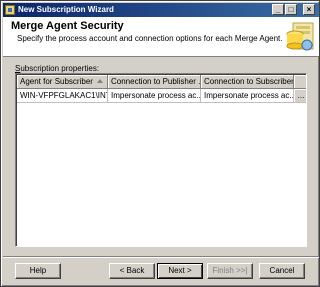 Image resolution: width=320 pixels, height=287 pixels. I want to click on column-header-subscriber-connection: Connection to Subscriber, so click(247, 82).